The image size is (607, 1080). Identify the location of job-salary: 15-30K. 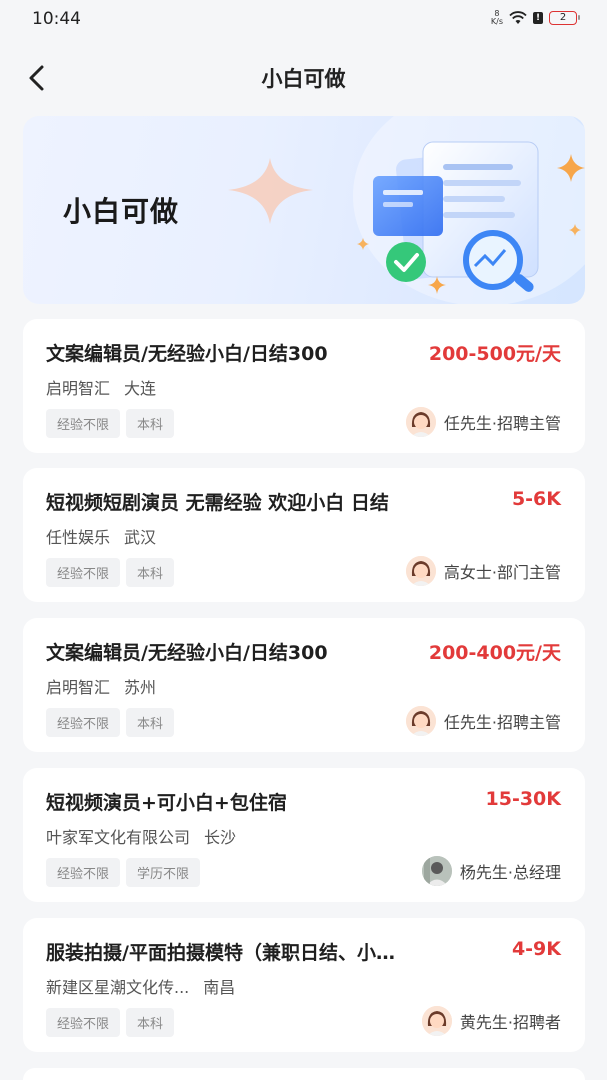
(523, 799).